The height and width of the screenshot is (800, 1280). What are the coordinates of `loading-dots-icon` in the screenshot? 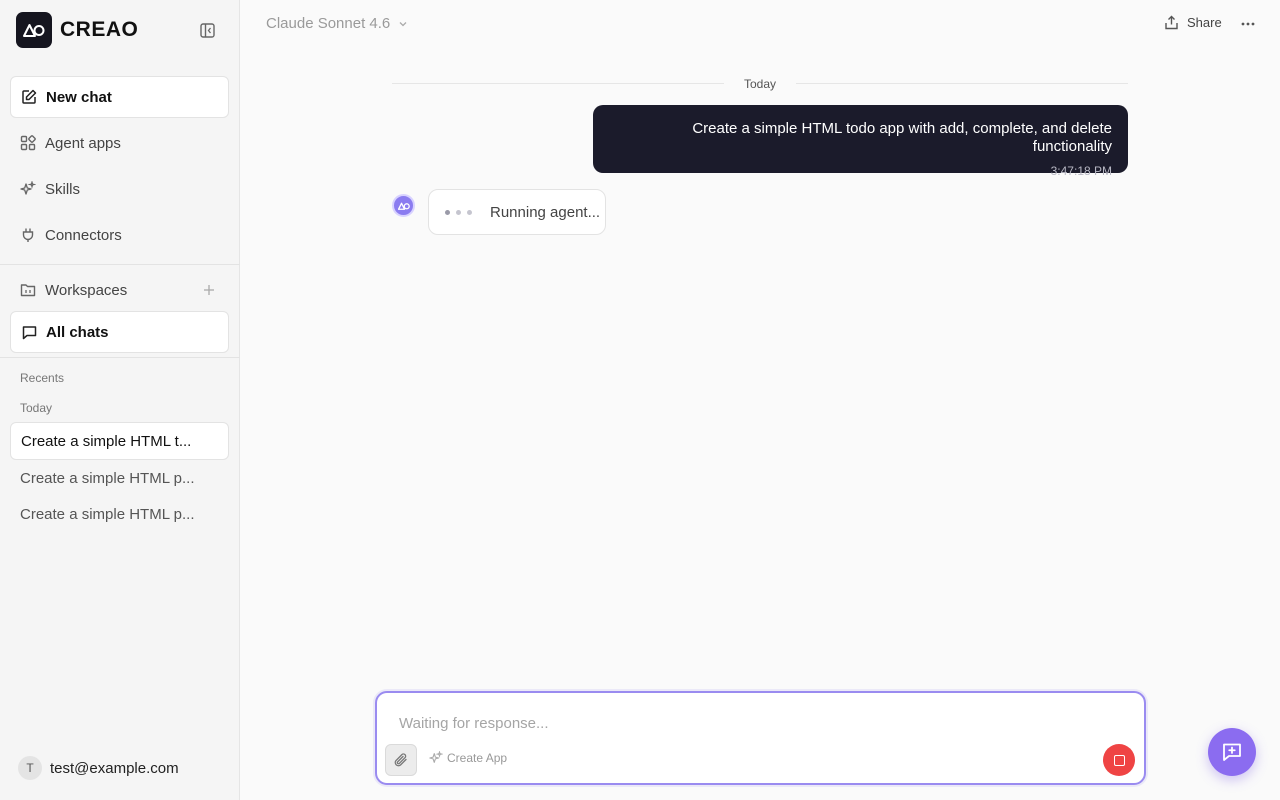 It's located at (461, 212).